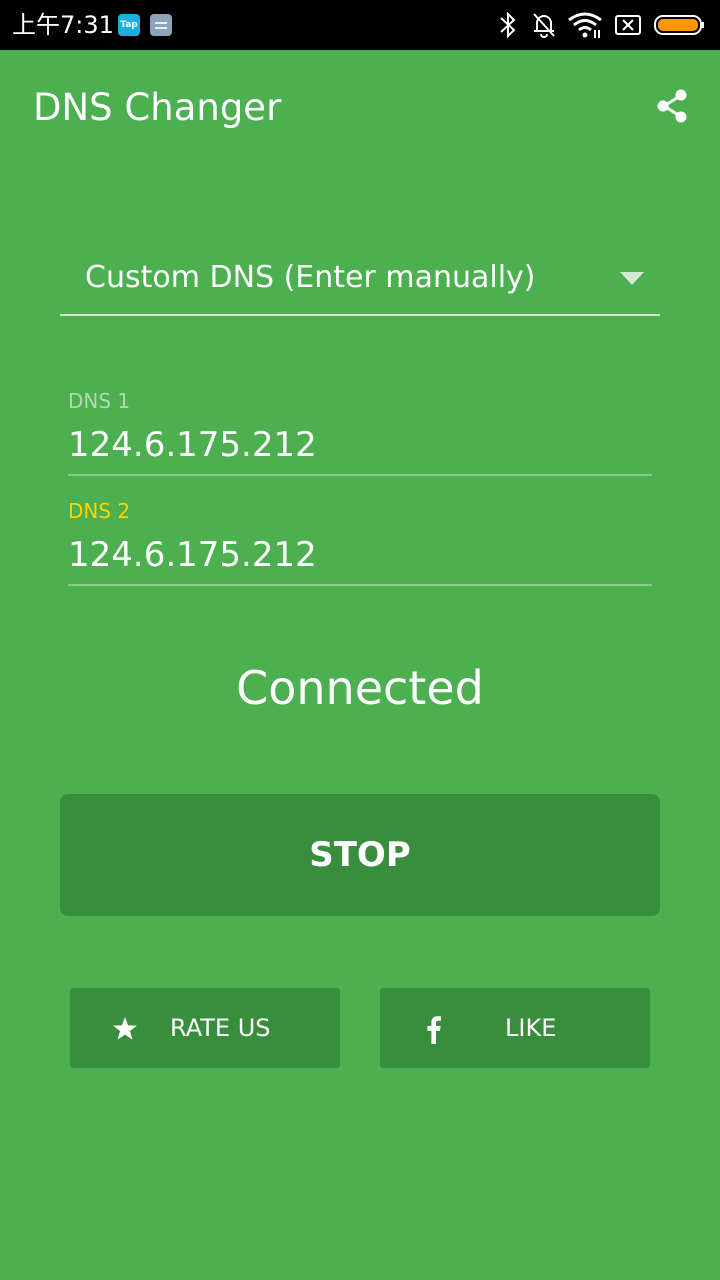 This screenshot has width=720, height=1280. I want to click on share-icon, so click(672, 106).